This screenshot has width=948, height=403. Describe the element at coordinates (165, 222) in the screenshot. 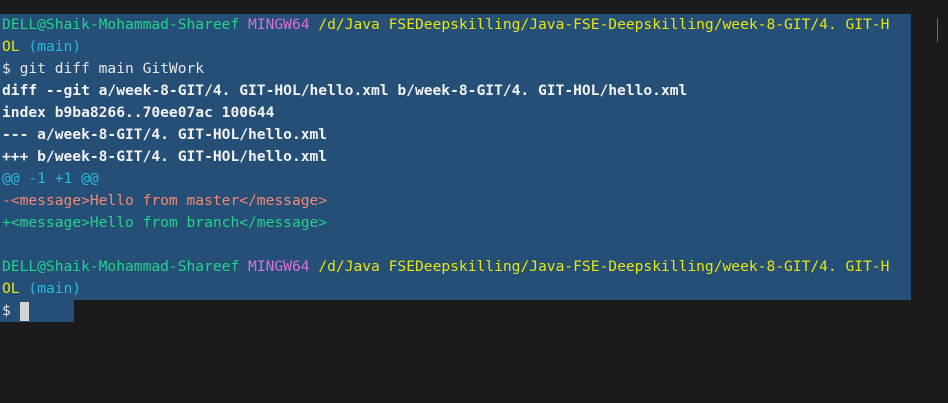

I see `diff-added-line: +<message>Hello from branch</message>` at that location.